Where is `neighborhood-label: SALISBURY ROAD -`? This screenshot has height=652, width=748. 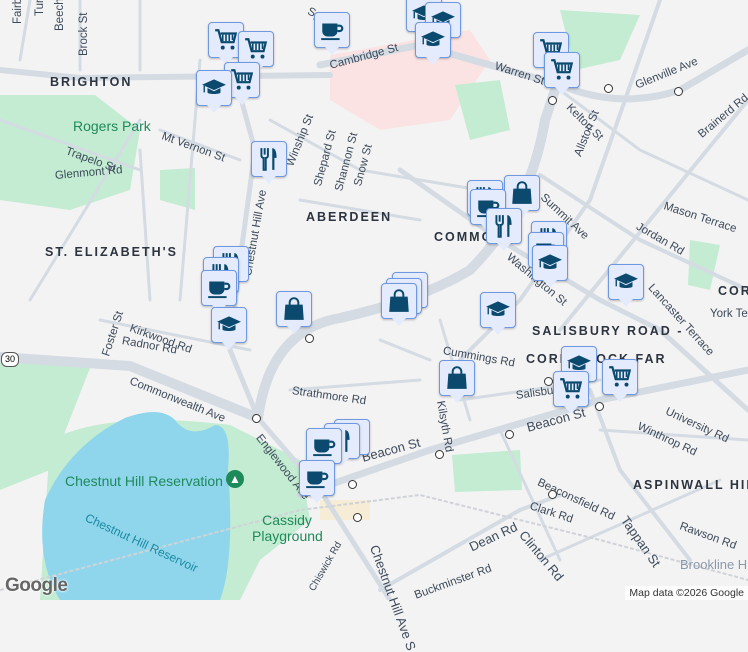
neighborhood-label: SALISBURY ROAD - is located at coordinates (608, 331).